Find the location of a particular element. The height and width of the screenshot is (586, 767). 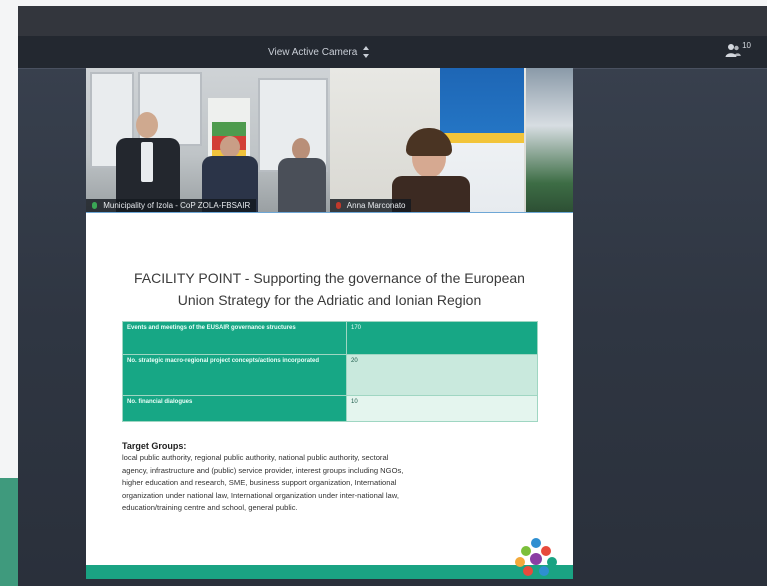

table-row: No. financial dialogues 10 is located at coordinates (330, 408).